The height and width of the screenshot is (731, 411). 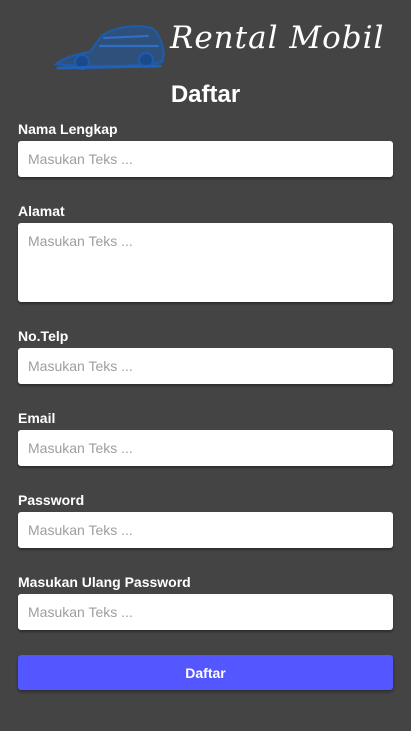 I want to click on password-input, so click(x=205, y=530).